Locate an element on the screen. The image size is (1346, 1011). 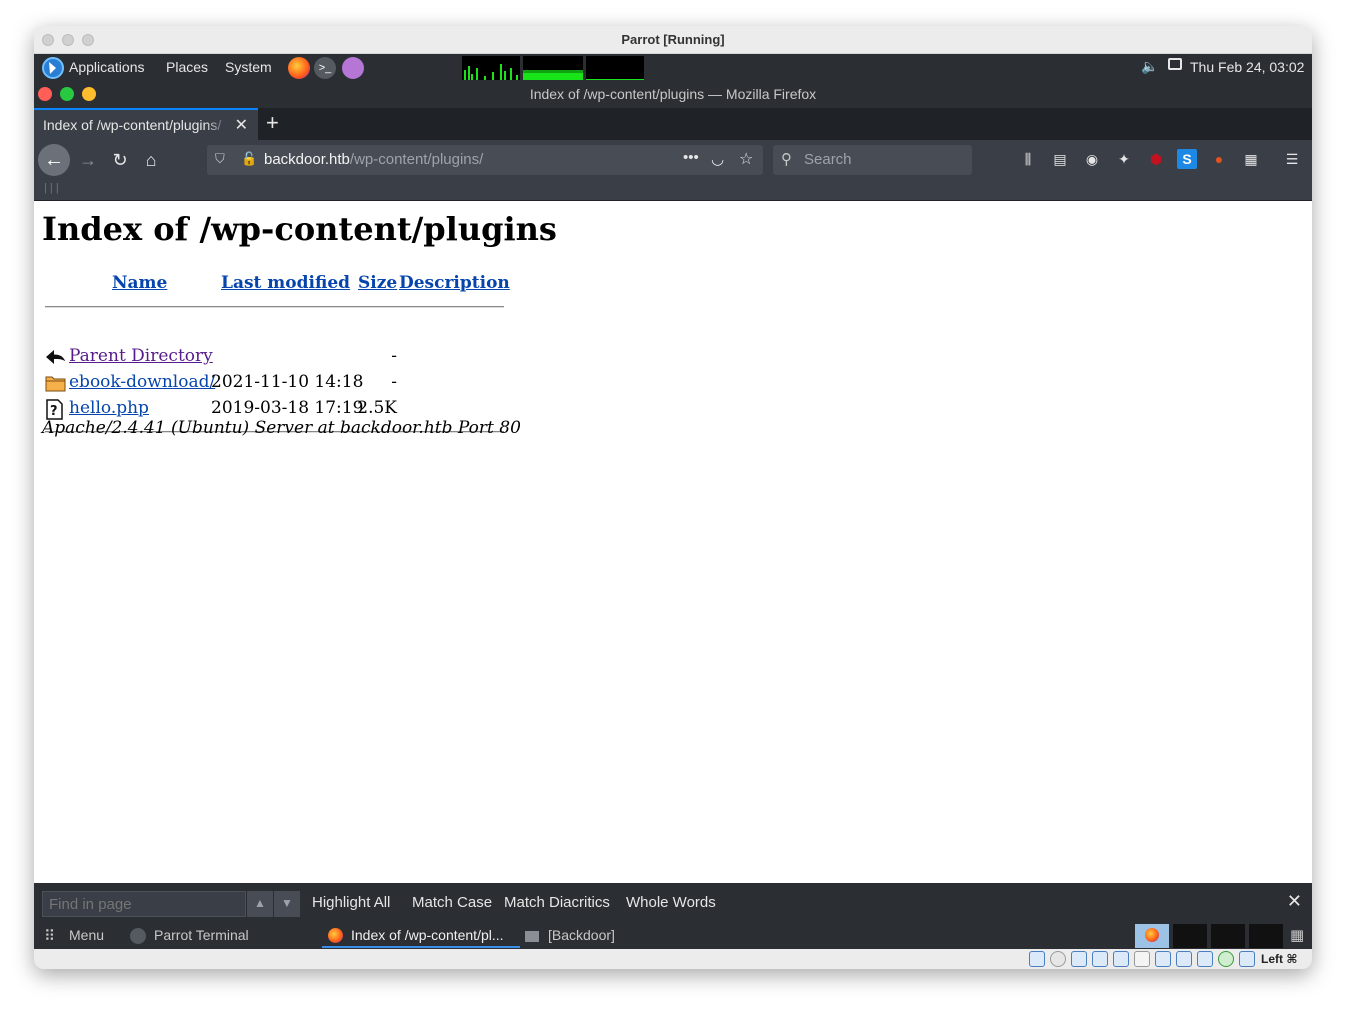
display-status-icon is located at coordinates (1163, 959).